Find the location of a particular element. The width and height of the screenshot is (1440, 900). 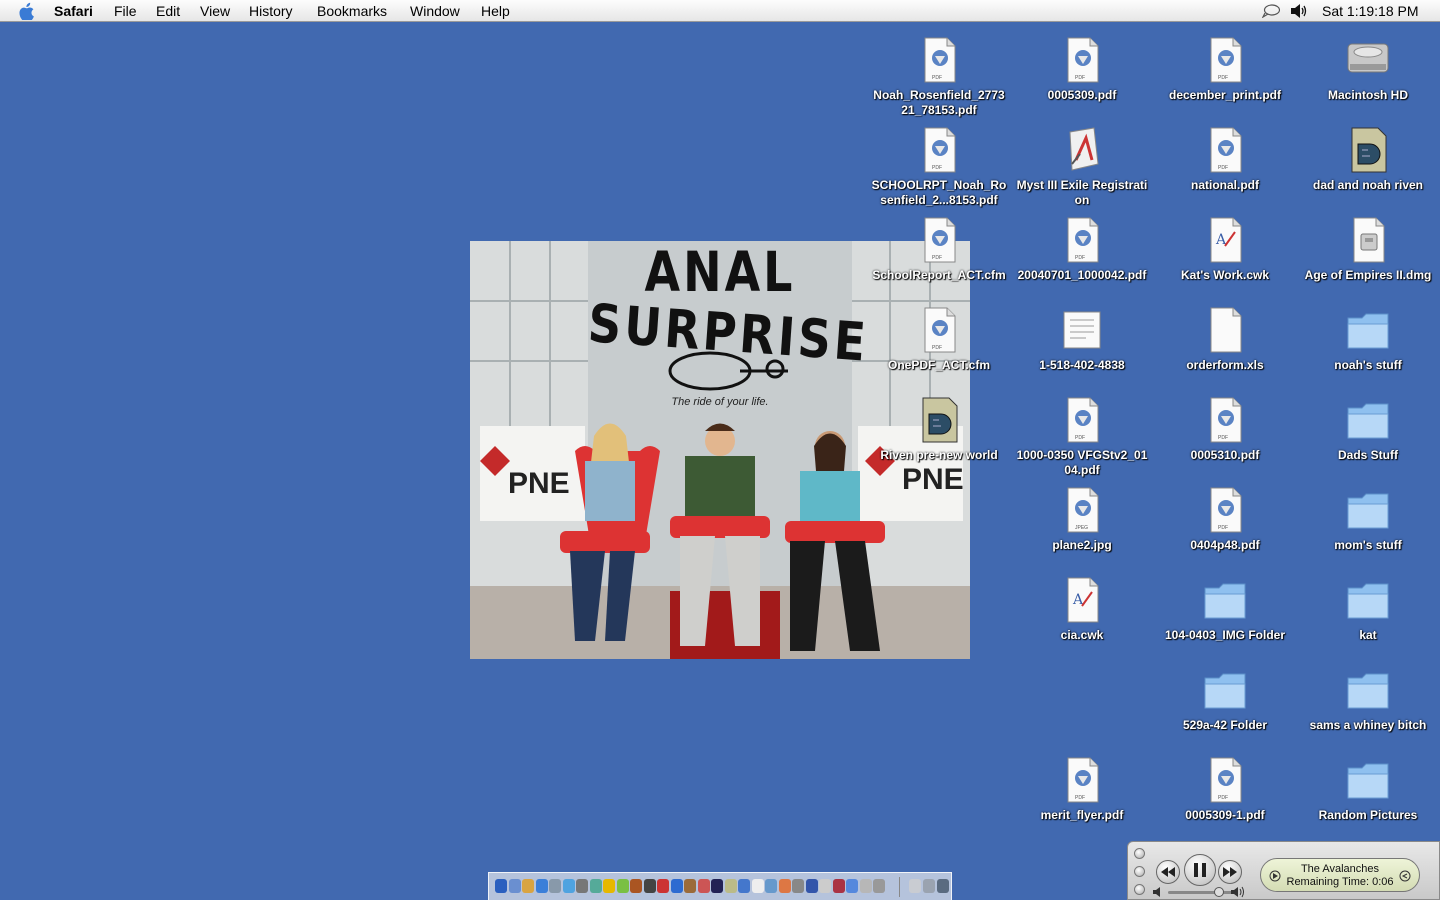

desktop-icon: PDF 0005309.pdf is located at coordinates (1082, 68).